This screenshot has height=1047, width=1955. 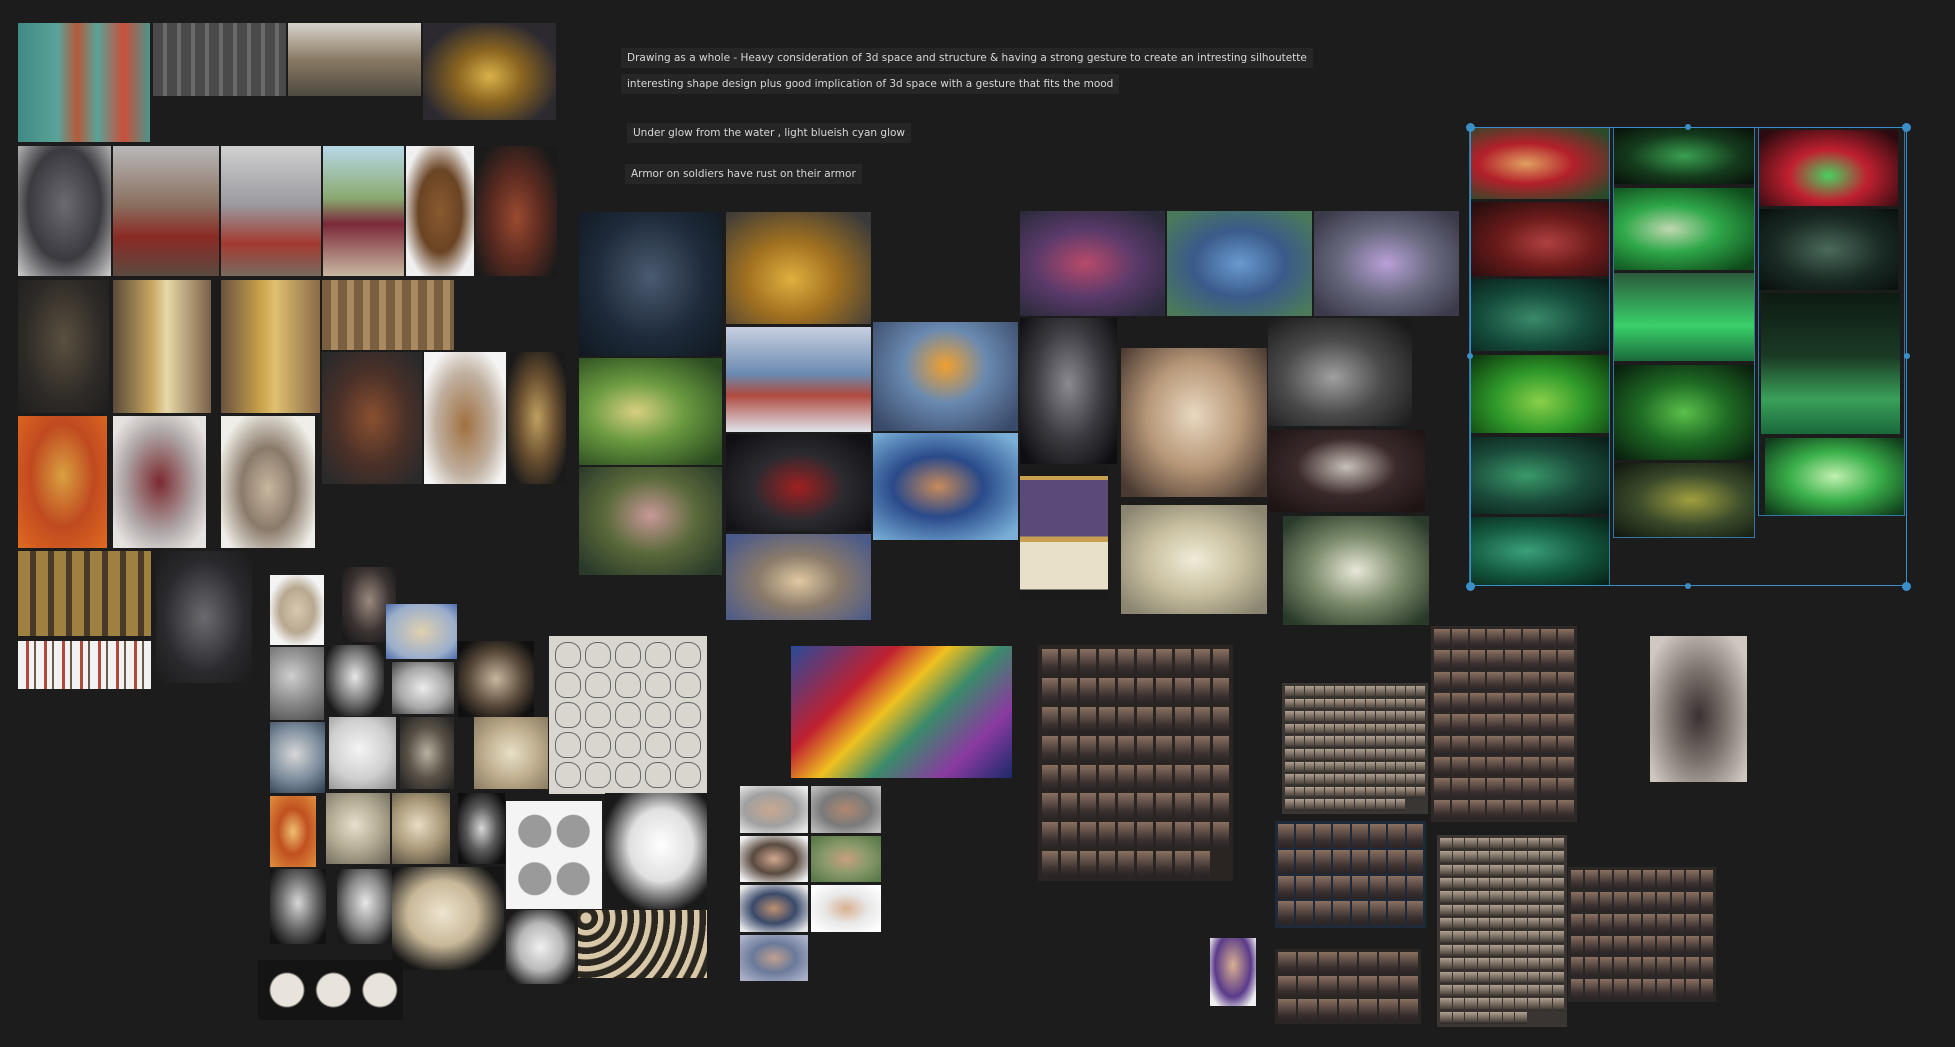 I want to click on magic-card-image, so click(x=1064, y=534).